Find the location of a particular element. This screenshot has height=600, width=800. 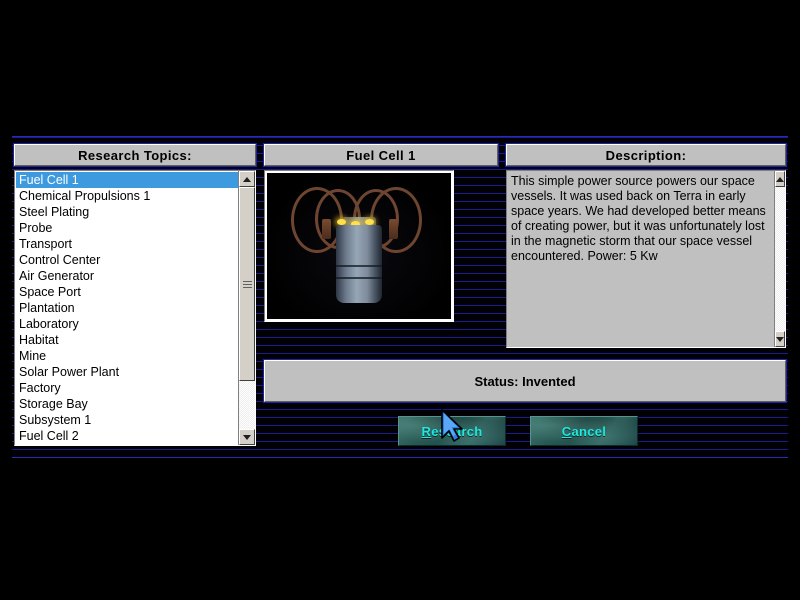

cylinder-band-bottom is located at coordinates (359, 278).